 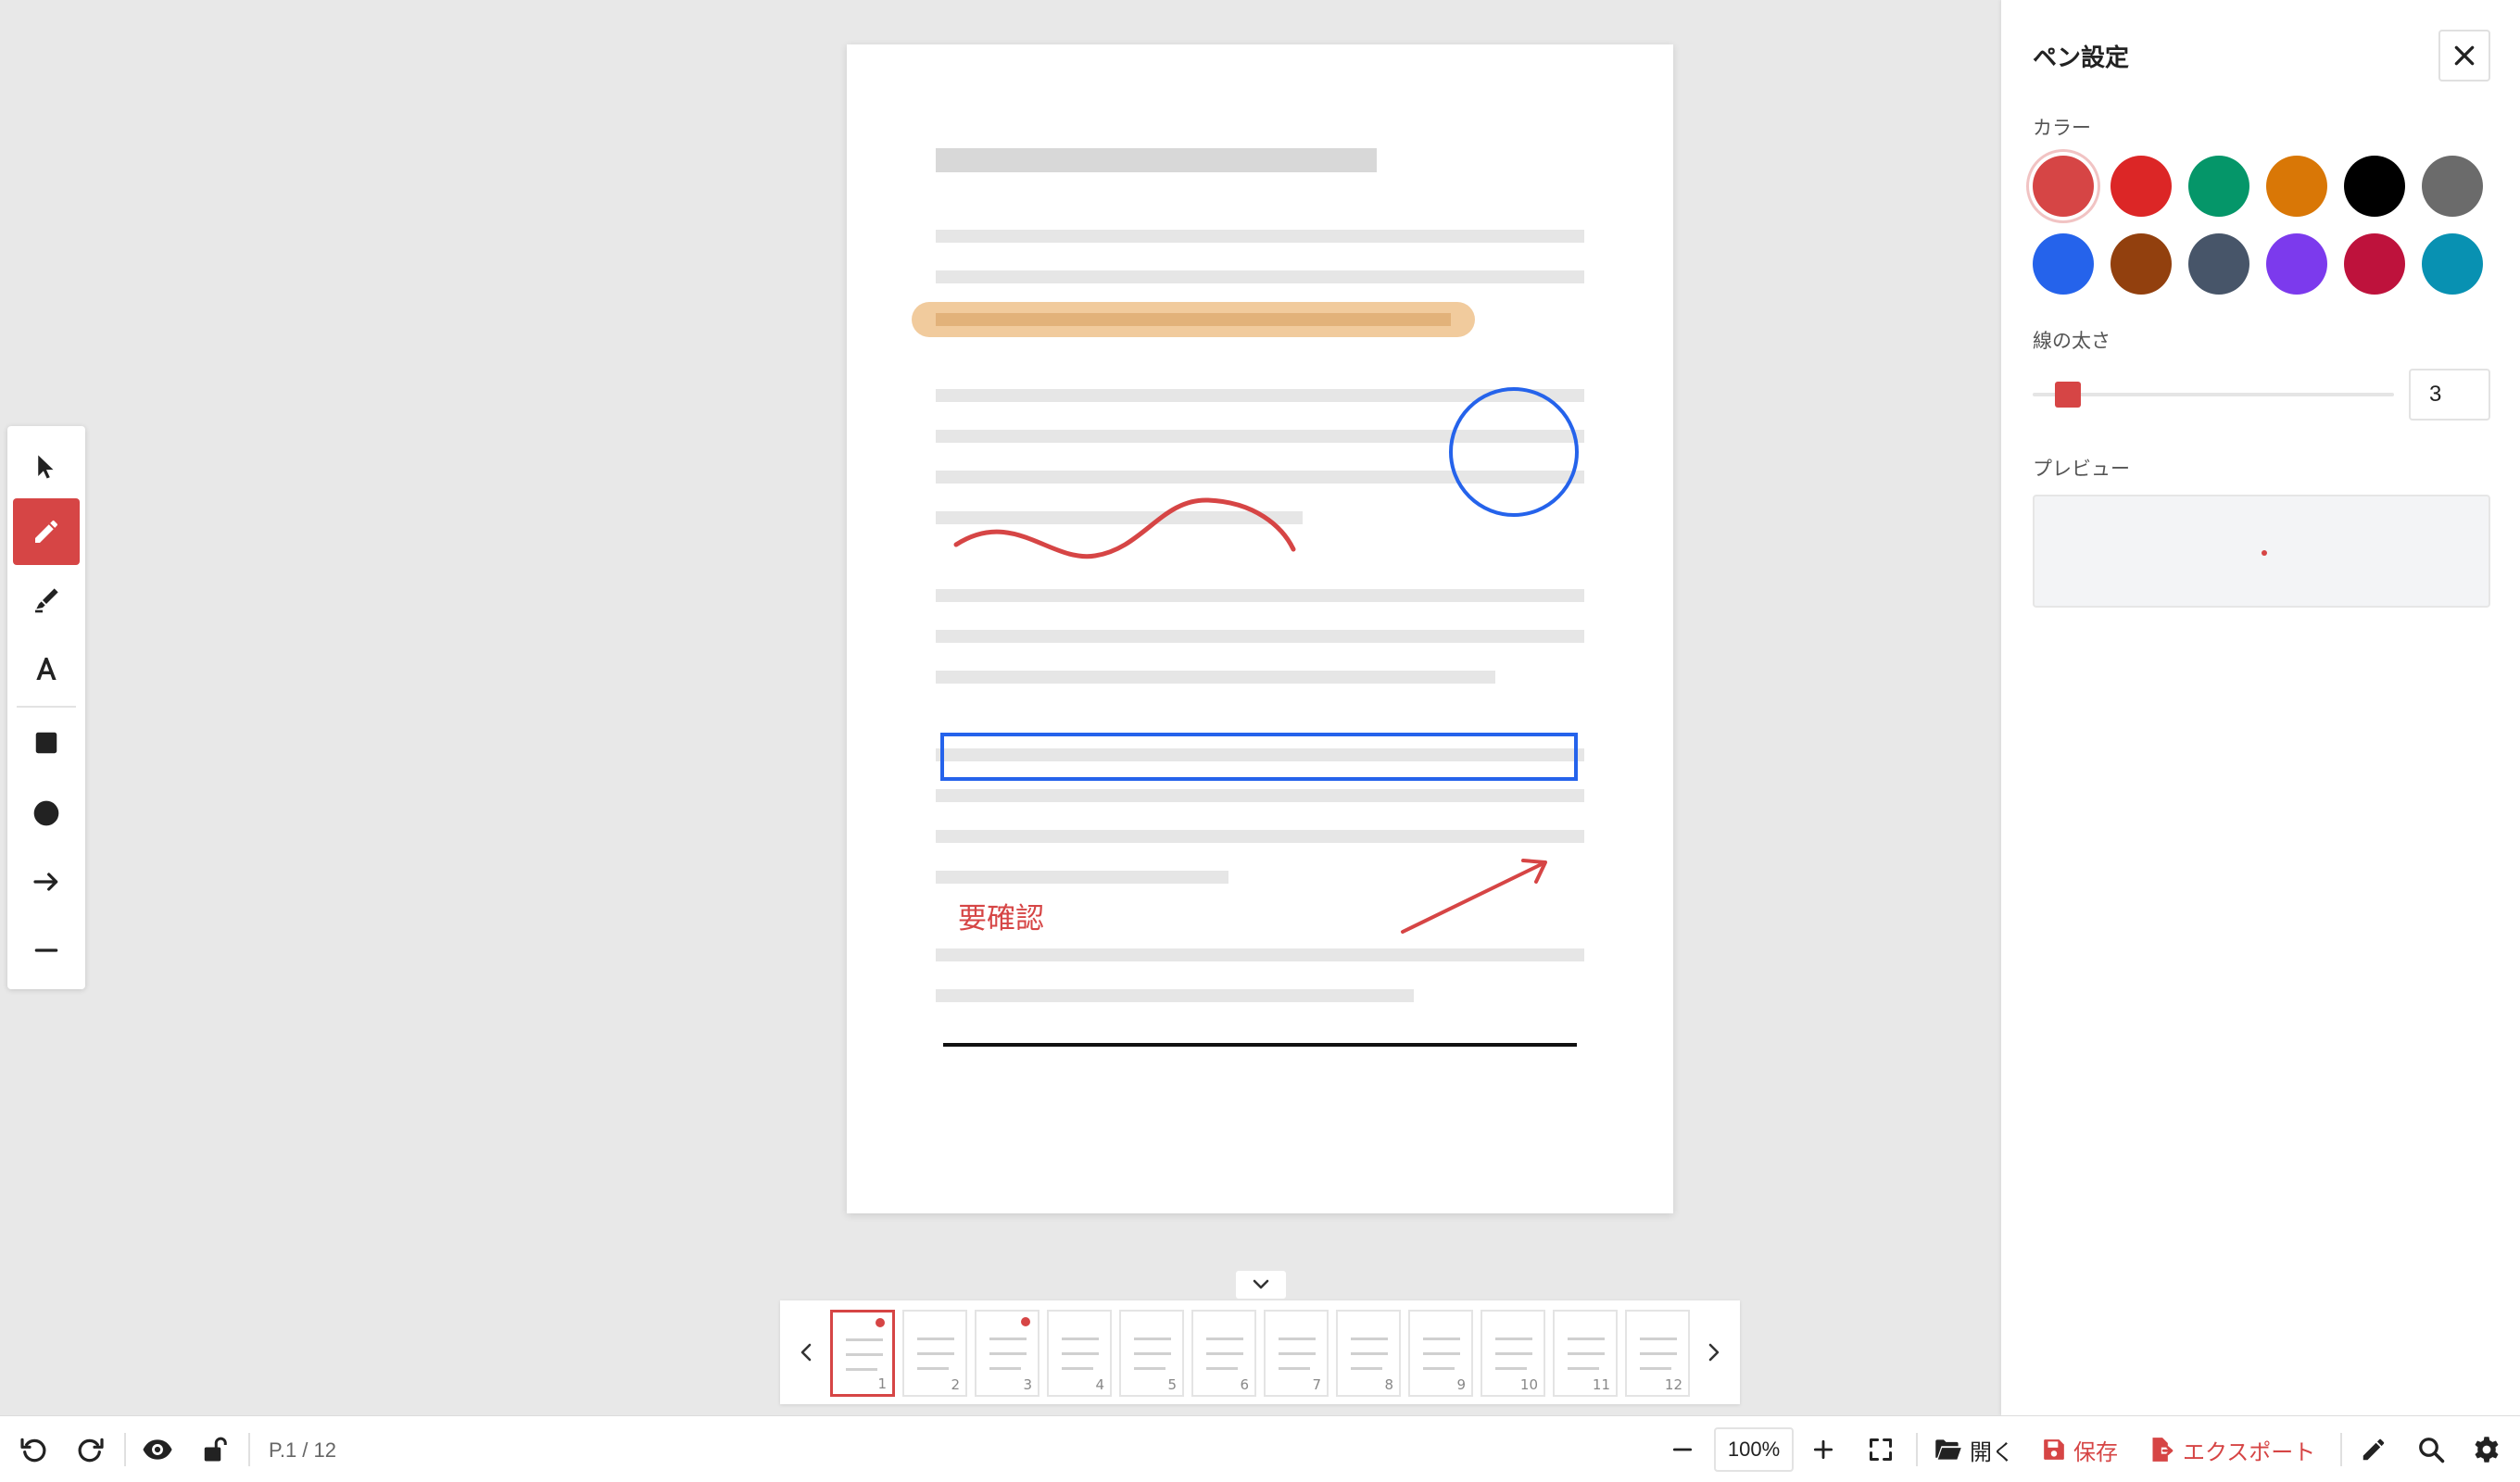 I want to click on search-icon, so click(x=2432, y=1450).